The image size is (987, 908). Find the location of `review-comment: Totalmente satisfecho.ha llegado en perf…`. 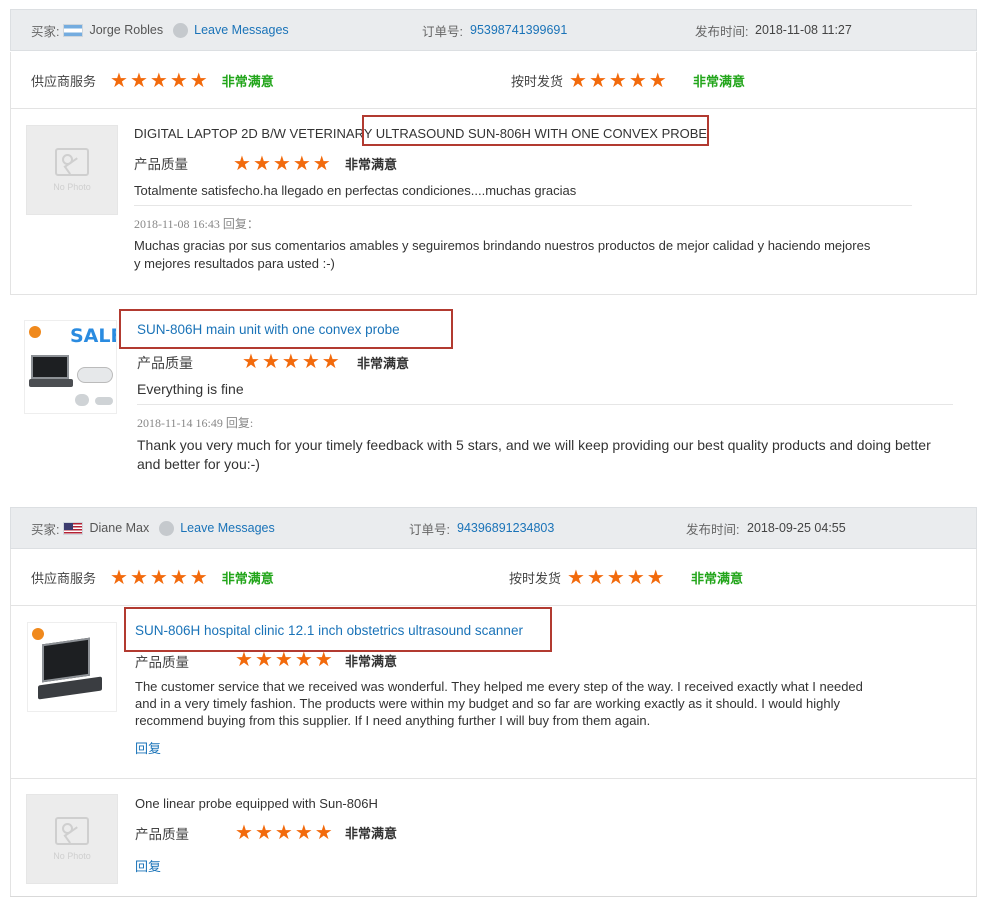

review-comment: Totalmente satisfecho.ha llegado en perf… is located at coordinates (355, 190).